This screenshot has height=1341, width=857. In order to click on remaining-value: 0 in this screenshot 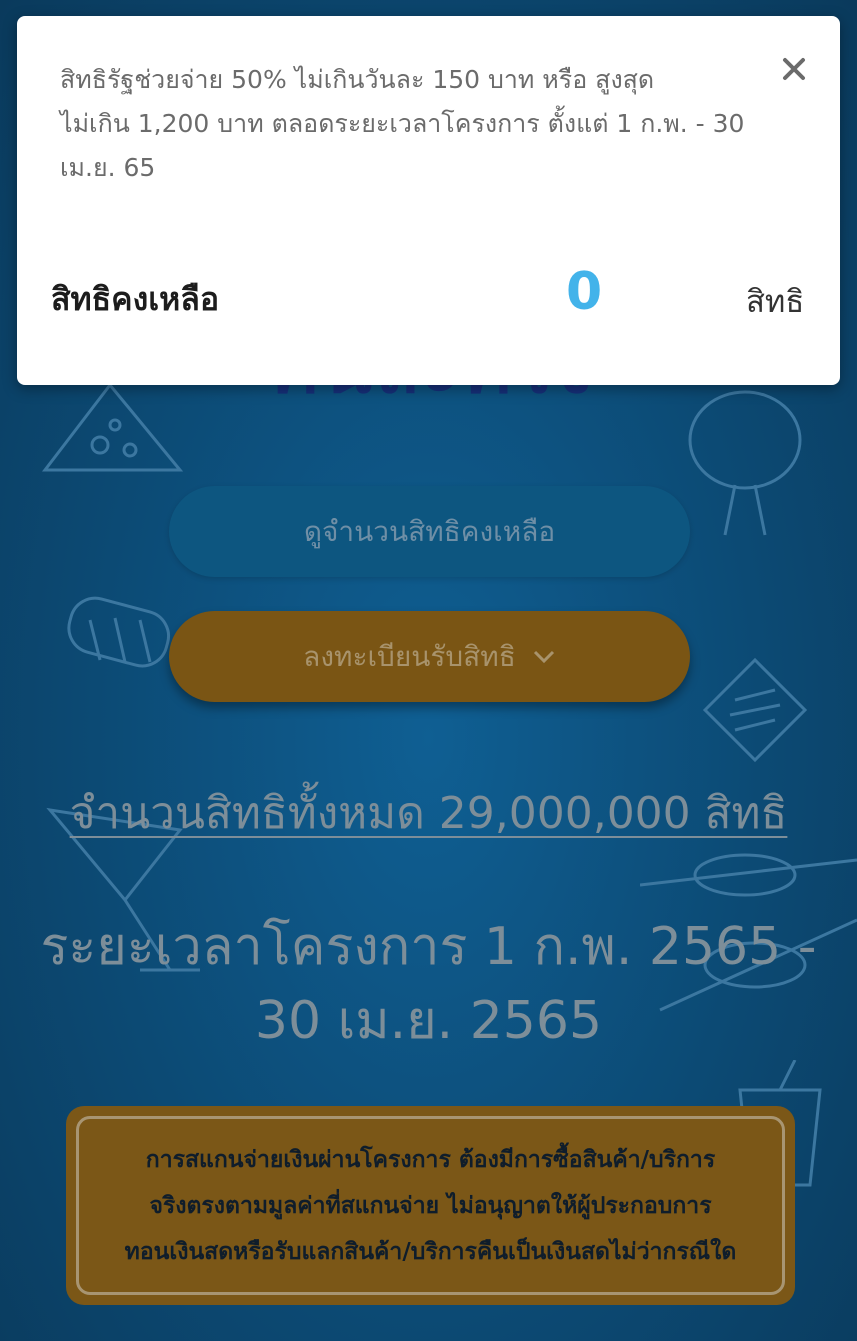, I will do `click(584, 292)`.